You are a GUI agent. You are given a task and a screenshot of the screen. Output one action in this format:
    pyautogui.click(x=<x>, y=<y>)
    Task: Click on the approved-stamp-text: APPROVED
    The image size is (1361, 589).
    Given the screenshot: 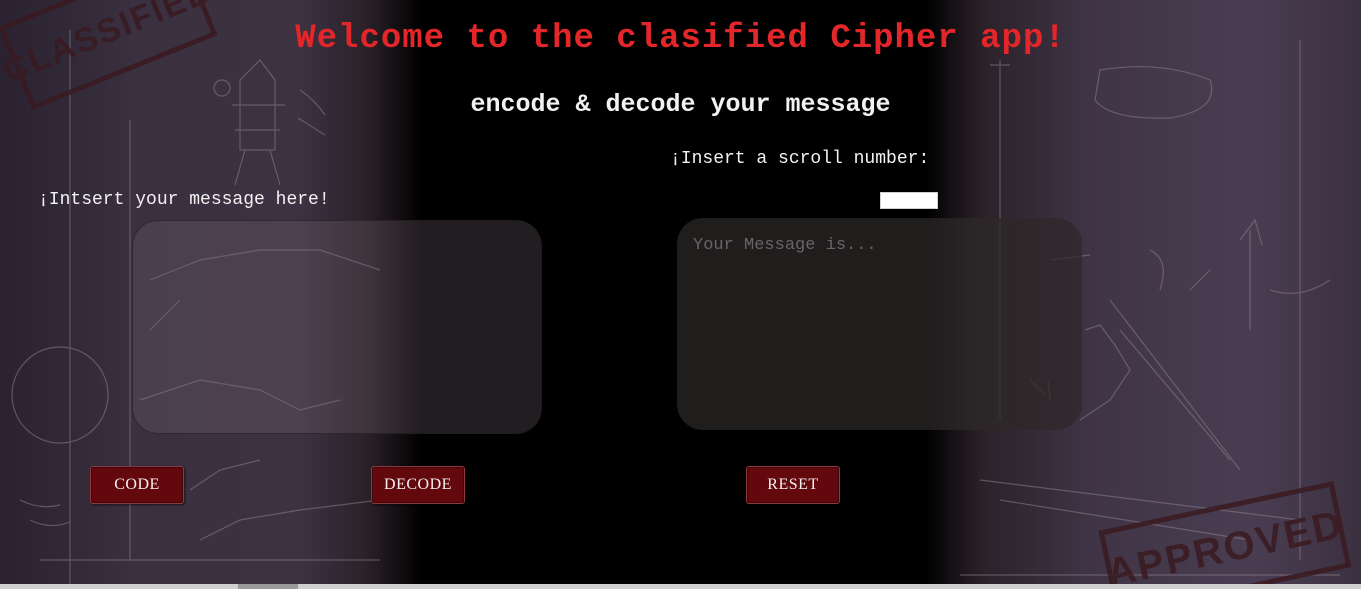 What is the action you would take?
    pyautogui.click(x=1225, y=545)
    